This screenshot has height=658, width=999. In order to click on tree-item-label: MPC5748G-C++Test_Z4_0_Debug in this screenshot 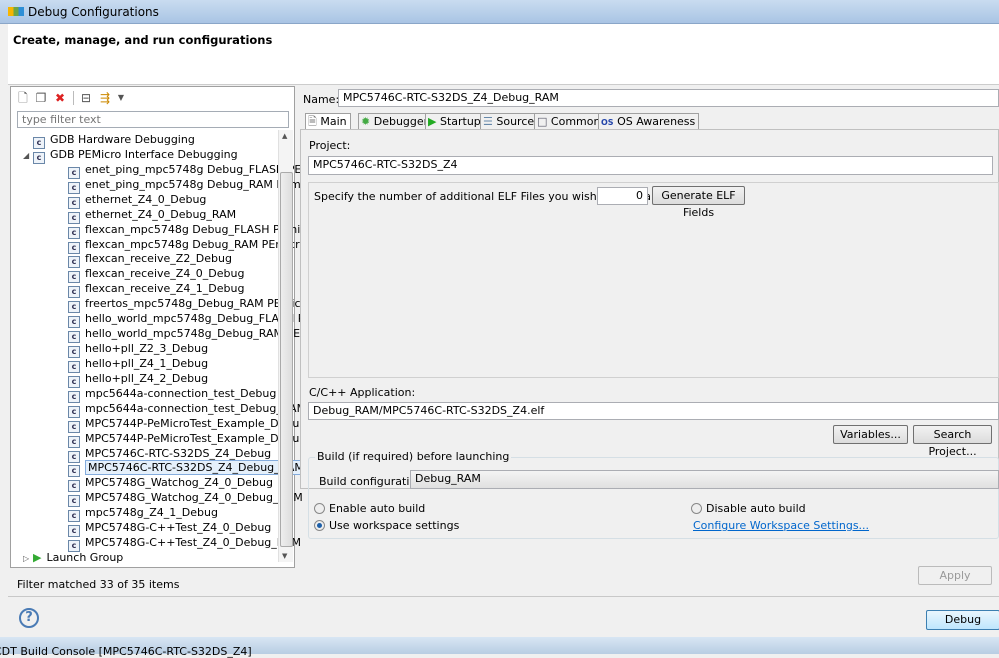, I will do `click(178, 528)`.